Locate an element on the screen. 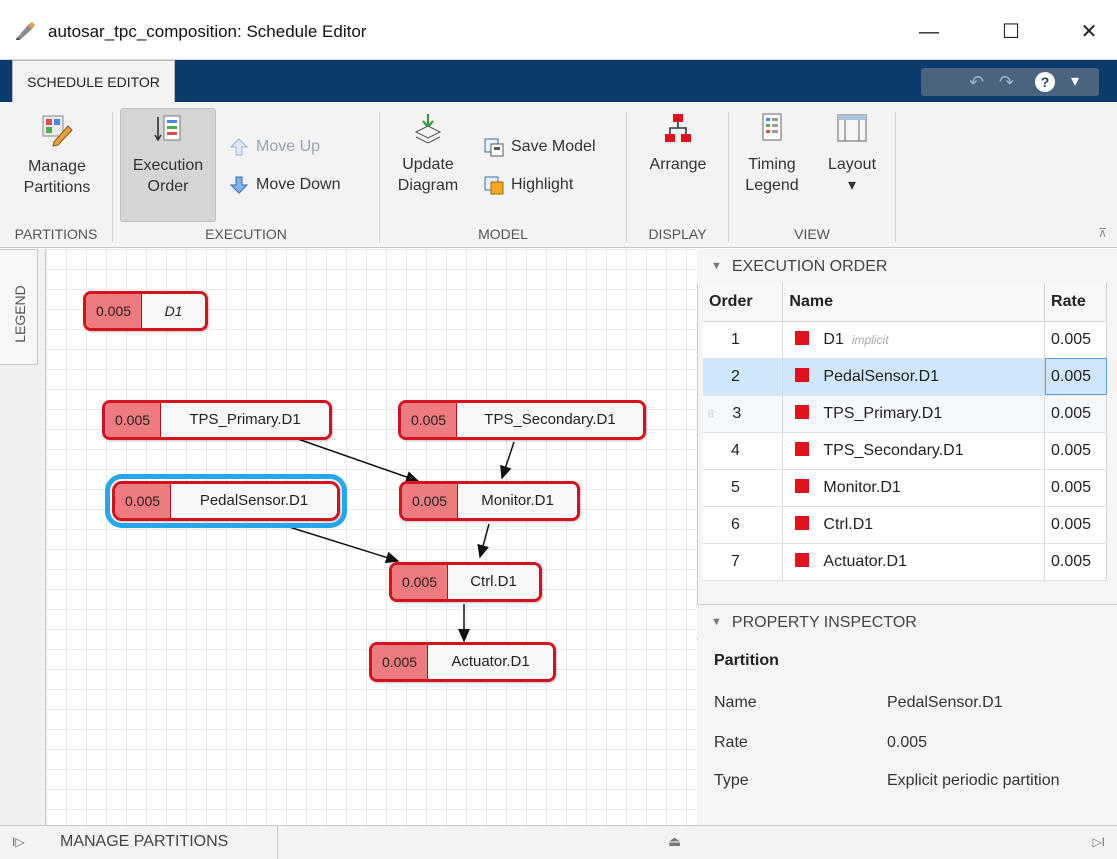 The height and width of the screenshot is (859, 1117). layout-icon is located at coordinates (852, 128).